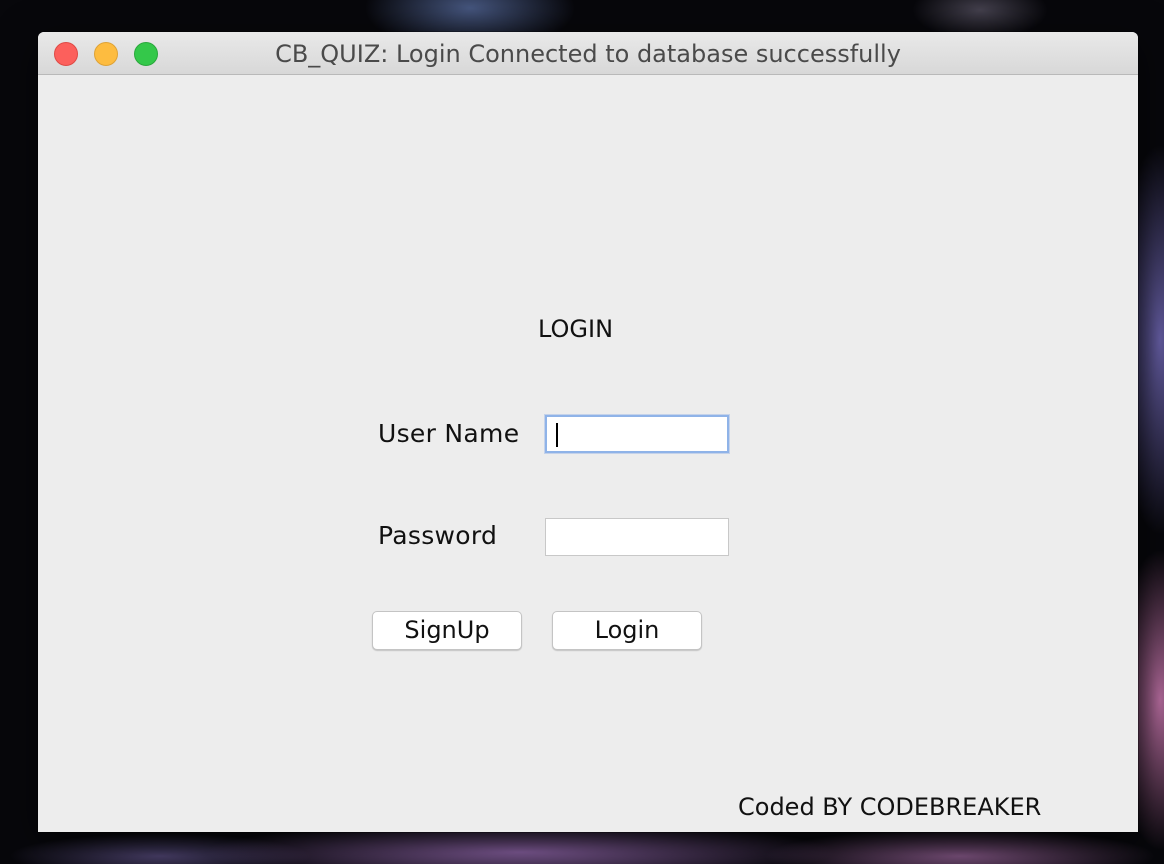 The width and height of the screenshot is (1164, 864). What do you see at coordinates (627, 630) in the screenshot?
I see `login-button: Login` at bounding box center [627, 630].